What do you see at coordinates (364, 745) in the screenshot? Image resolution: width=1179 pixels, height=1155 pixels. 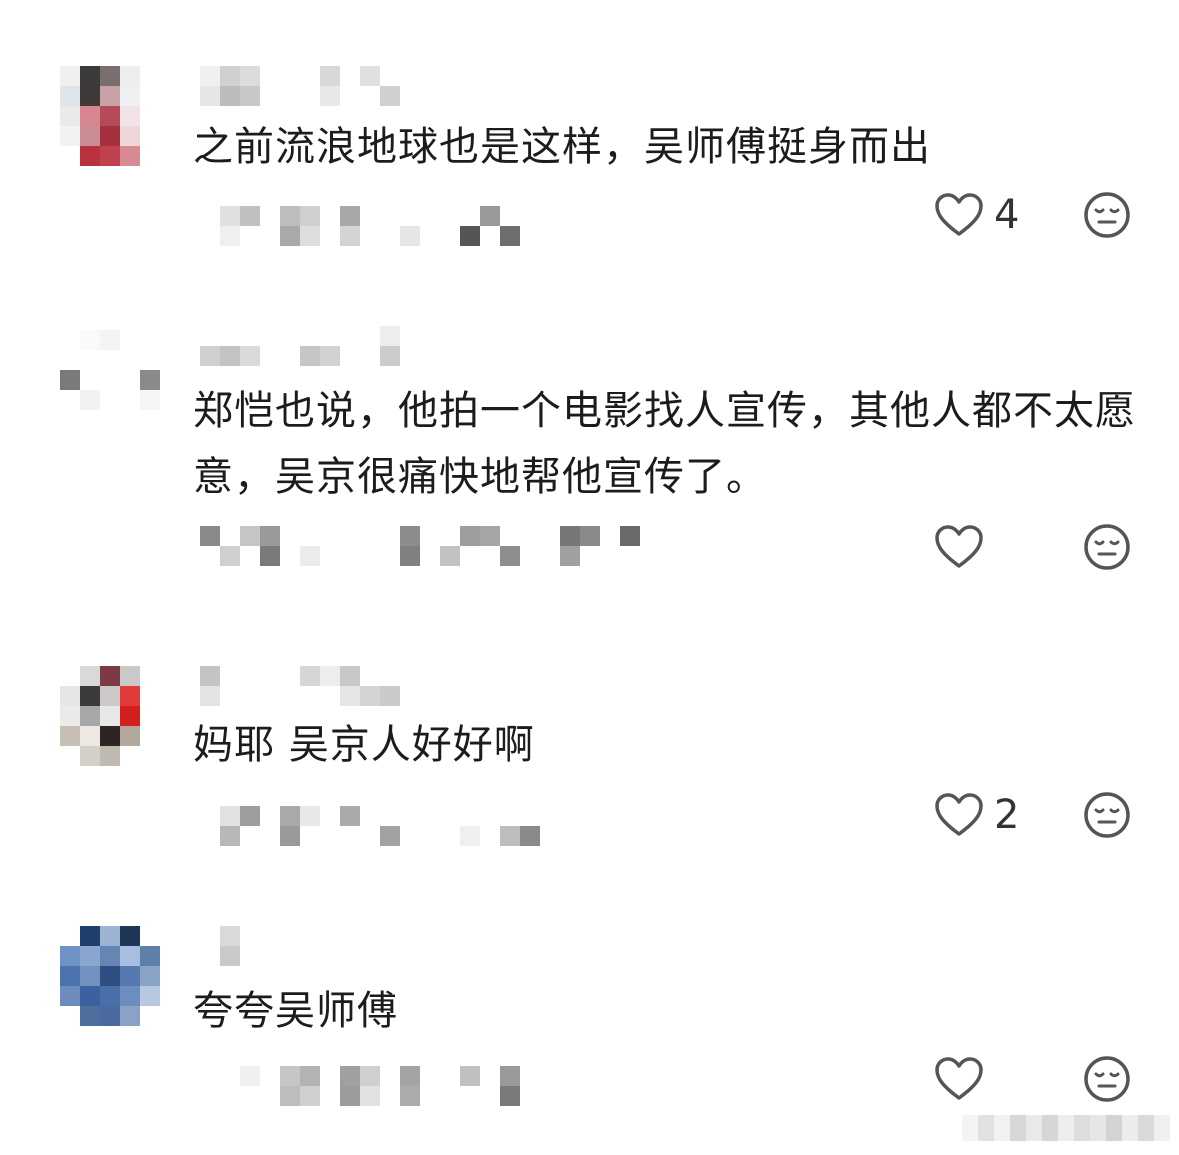 I see `comment-text: 妈耶 吴京人好好啊` at bounding box center [364, 745].